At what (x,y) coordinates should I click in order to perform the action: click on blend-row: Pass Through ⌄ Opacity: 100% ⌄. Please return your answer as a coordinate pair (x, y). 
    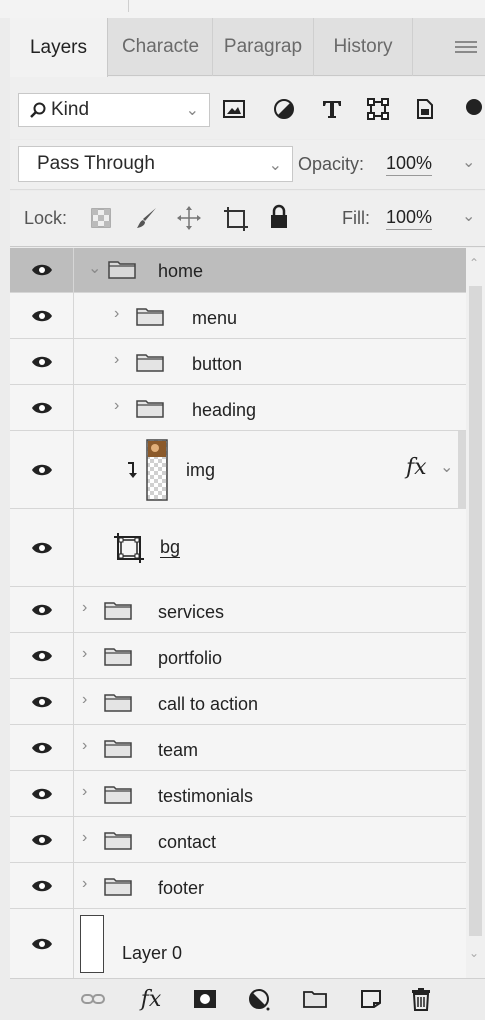
    Looking at the image, I should click on (247, 165).